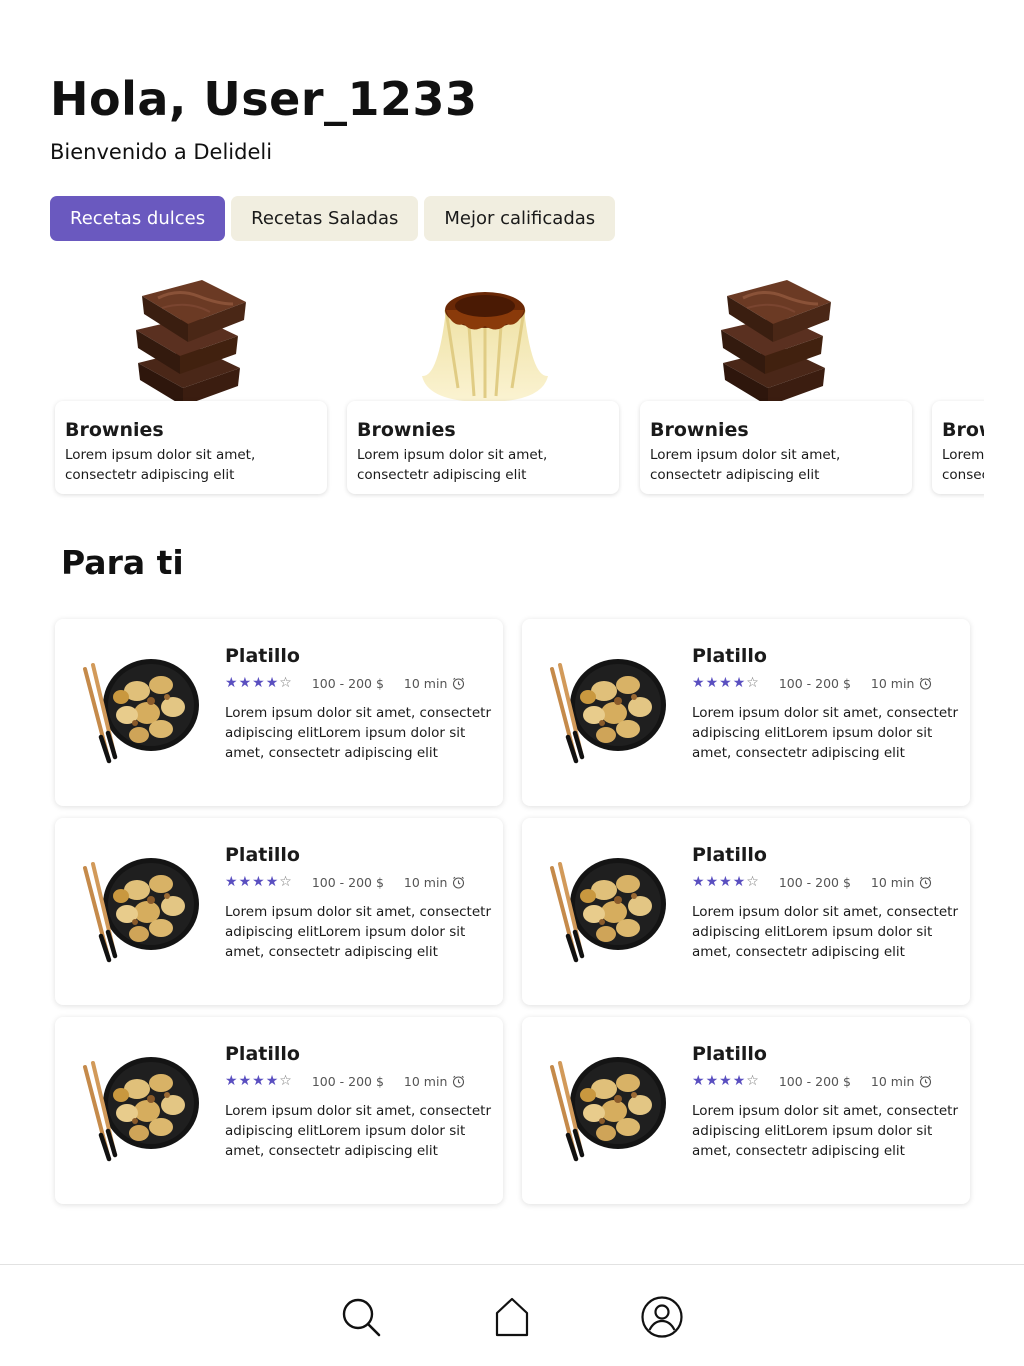  I want to click on home-button, so click(512, 1317).